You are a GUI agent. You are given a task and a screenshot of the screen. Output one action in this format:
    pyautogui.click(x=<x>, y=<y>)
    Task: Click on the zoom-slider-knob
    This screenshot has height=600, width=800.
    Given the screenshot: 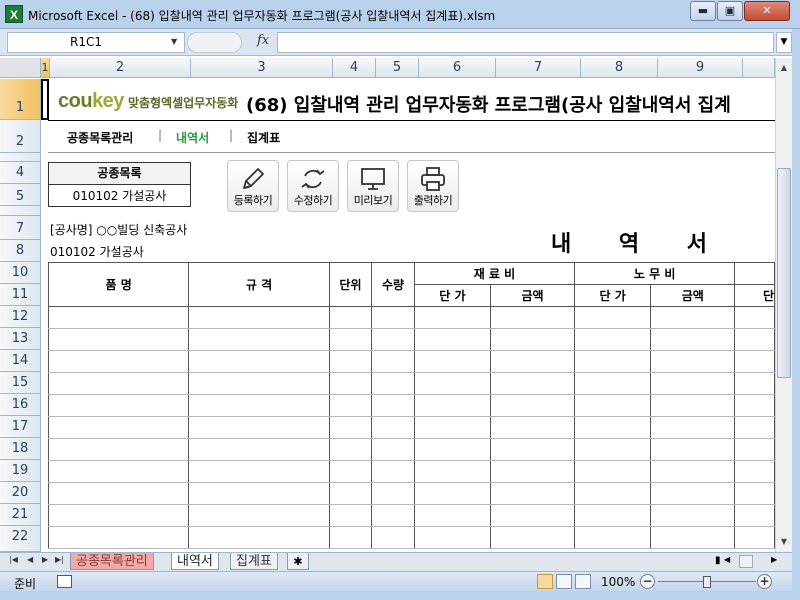 What is the action you would take?
    pyautogui.click(x=707, y=582)
    